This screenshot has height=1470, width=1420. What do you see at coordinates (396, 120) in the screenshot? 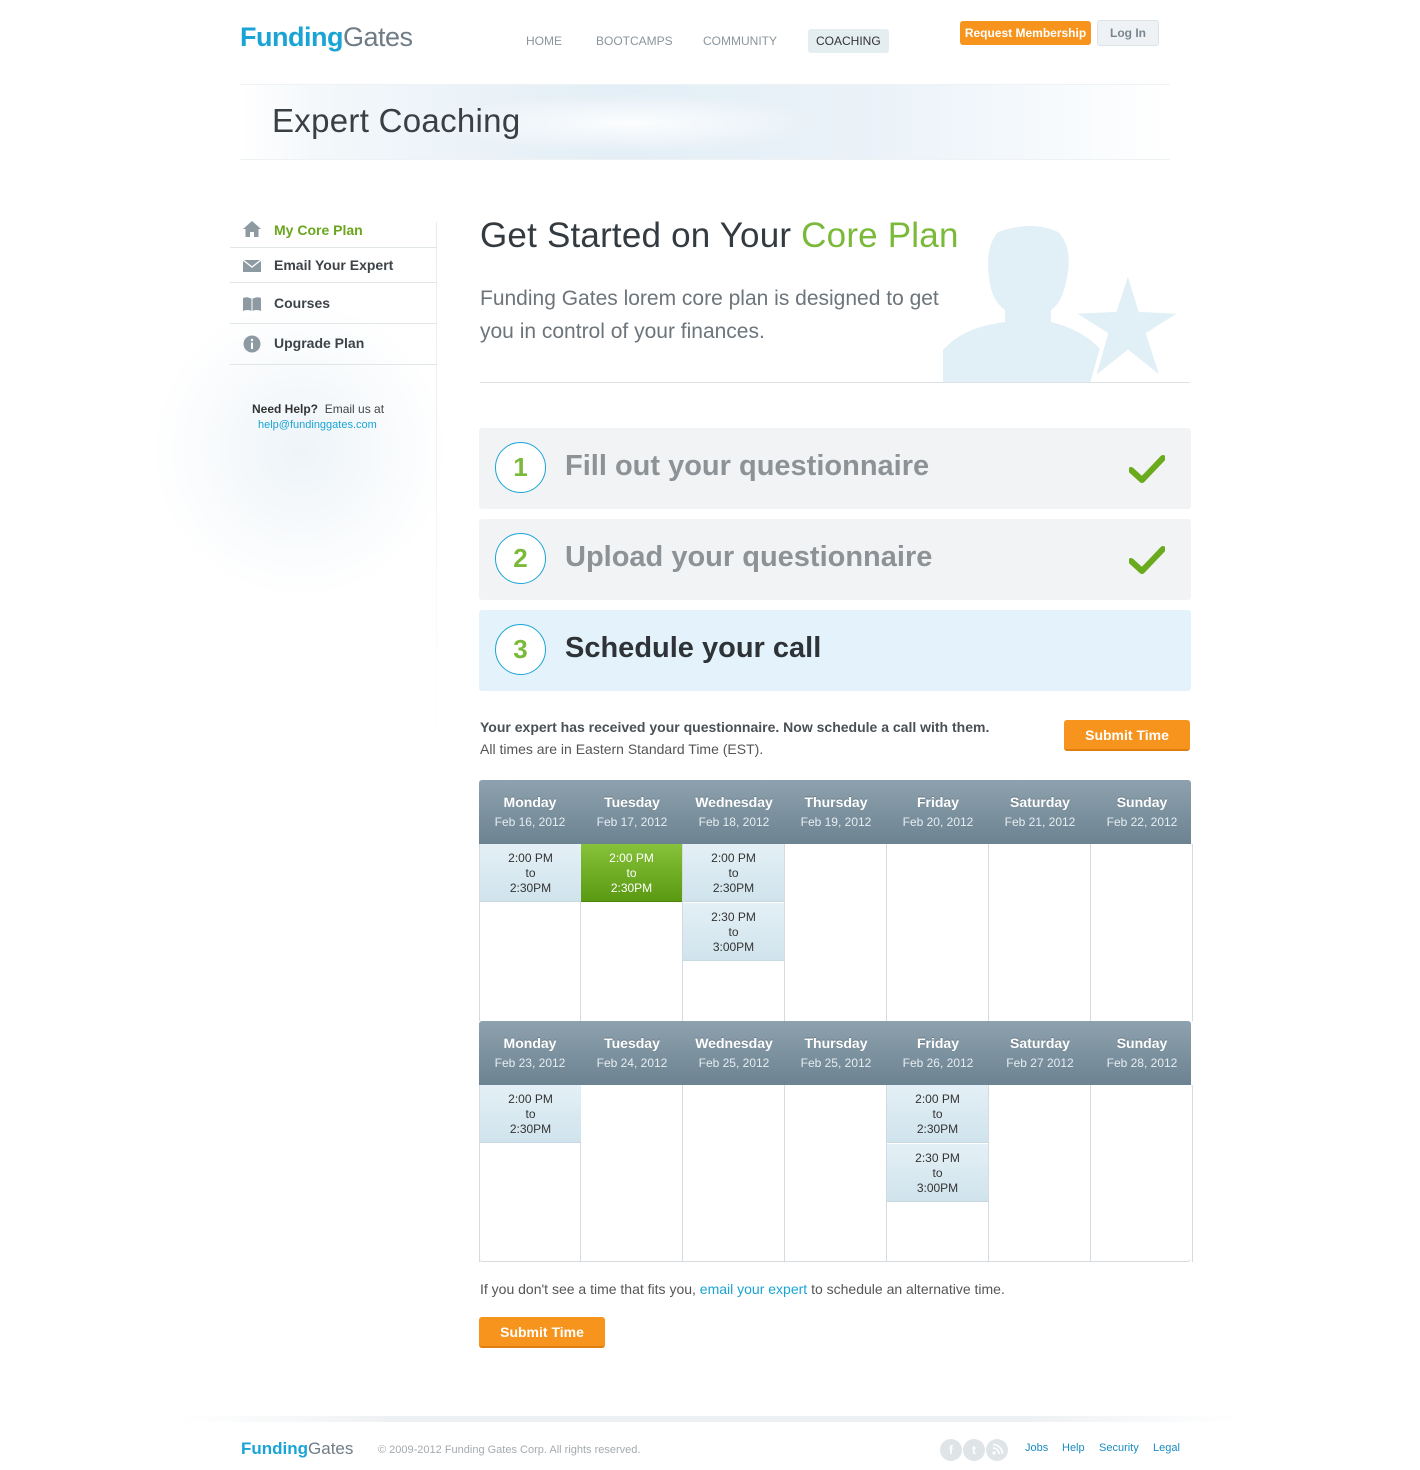
I see `page-title: Expert Coaching` at bounding box center [396, 120].